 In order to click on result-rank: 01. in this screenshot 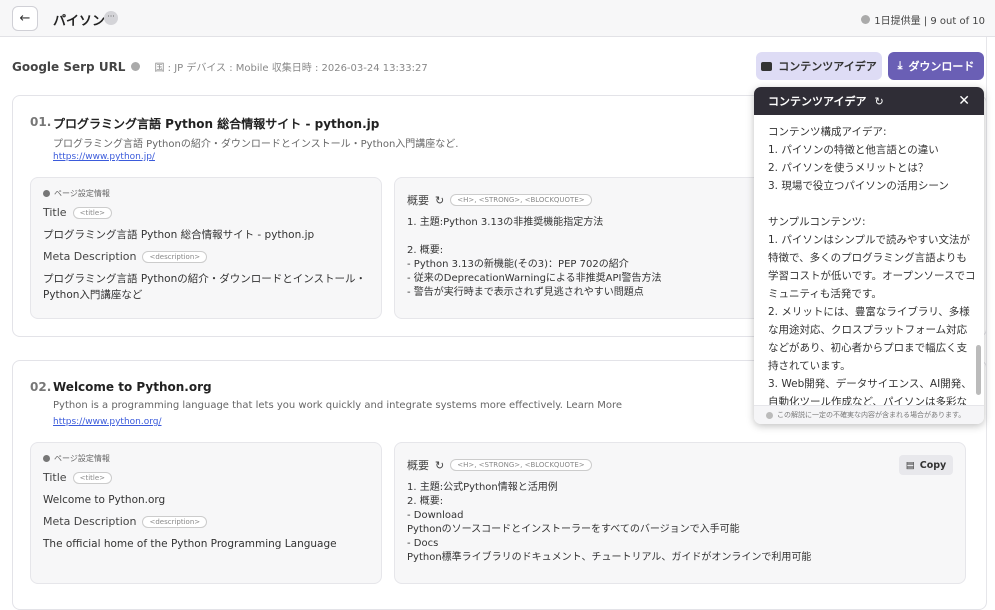, I will do `click(41, 122)`.